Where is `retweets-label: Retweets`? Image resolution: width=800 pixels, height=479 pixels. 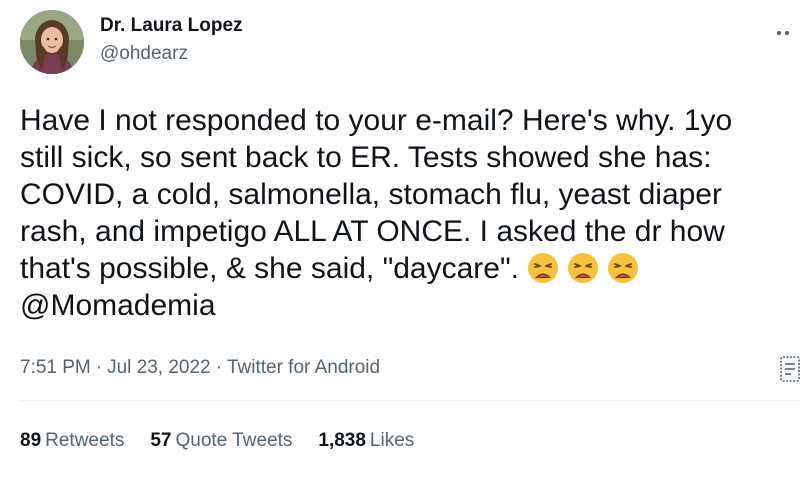
retweets-label: Retweets is located at coordinates (85, 440).